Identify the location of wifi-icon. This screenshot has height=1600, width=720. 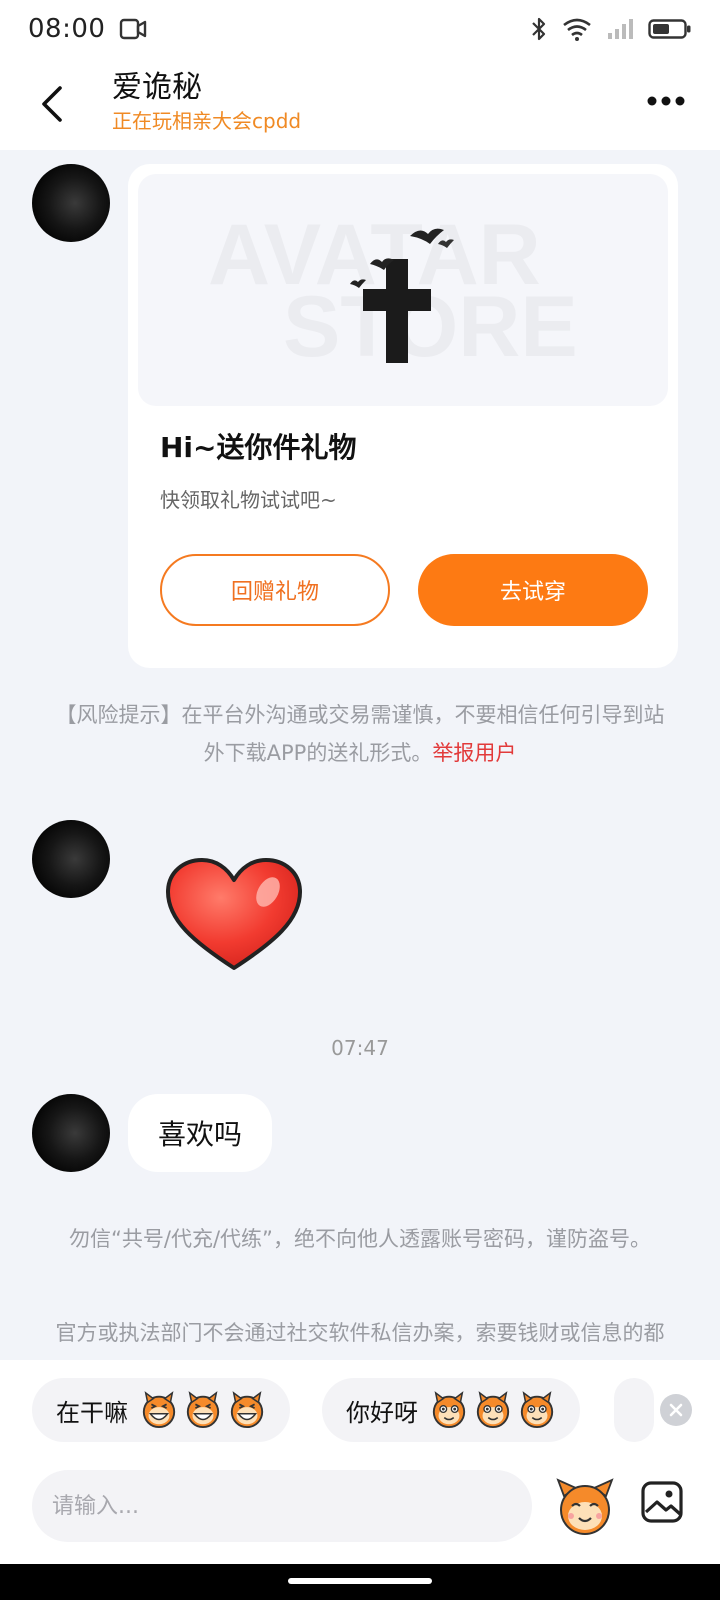
(577, 29).